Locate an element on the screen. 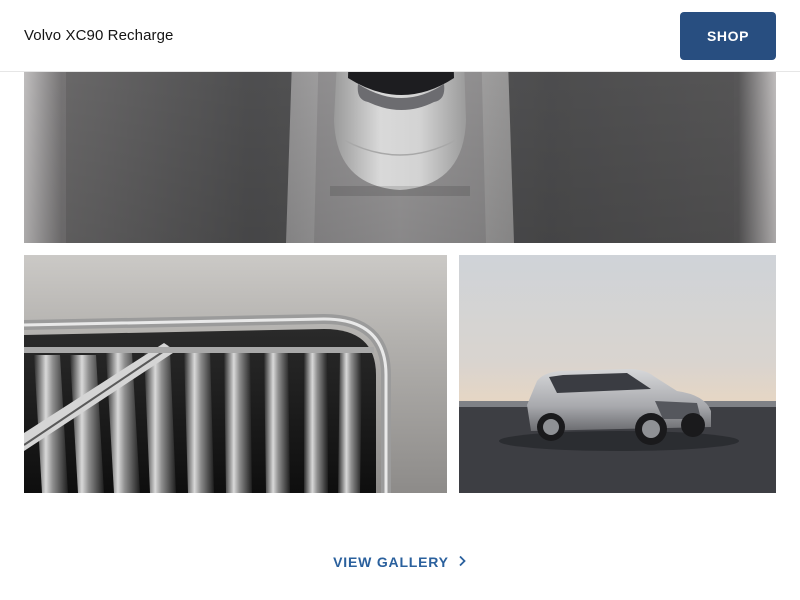 The image size is (800, 600). view-gallery-container: VIEW GALLERY is located at coordinates (400, 562).